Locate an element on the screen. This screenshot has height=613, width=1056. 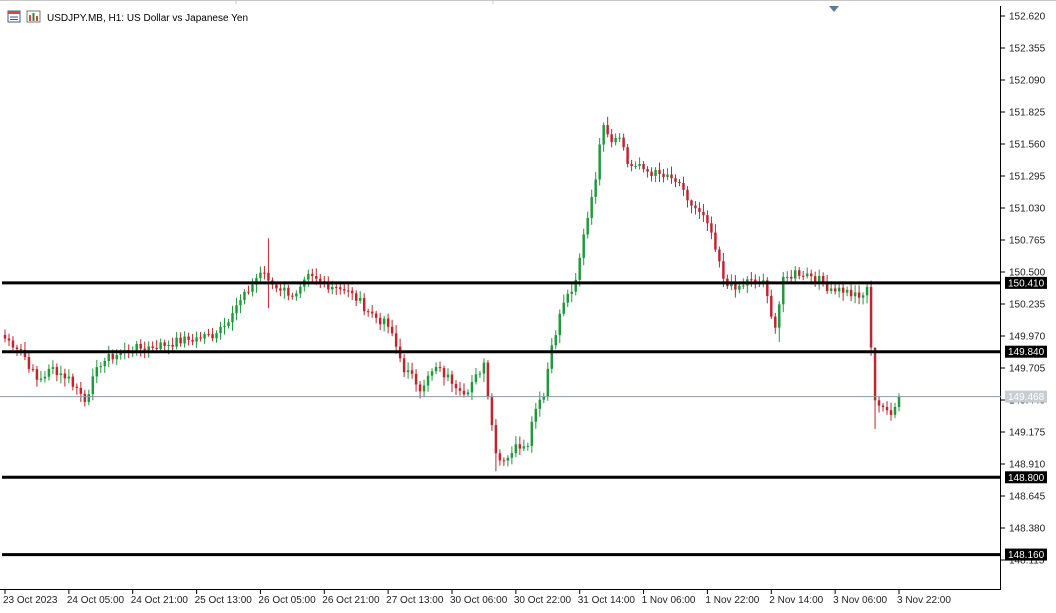
price-tick-label: 152.355 is located at coordinates (1027, 49).